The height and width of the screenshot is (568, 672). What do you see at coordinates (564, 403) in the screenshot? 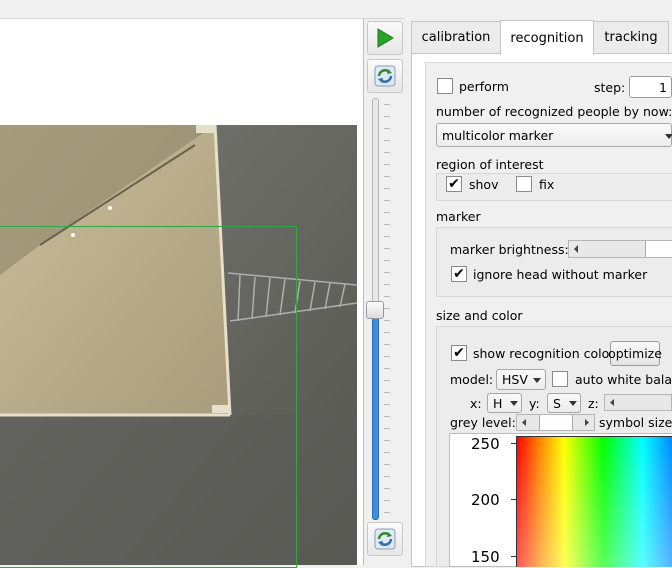
I see `y-axis-select: S` at bounding box center [564, 403].